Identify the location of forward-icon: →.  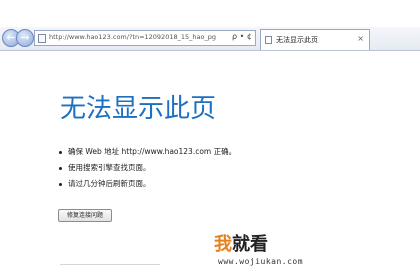
(25, 37).